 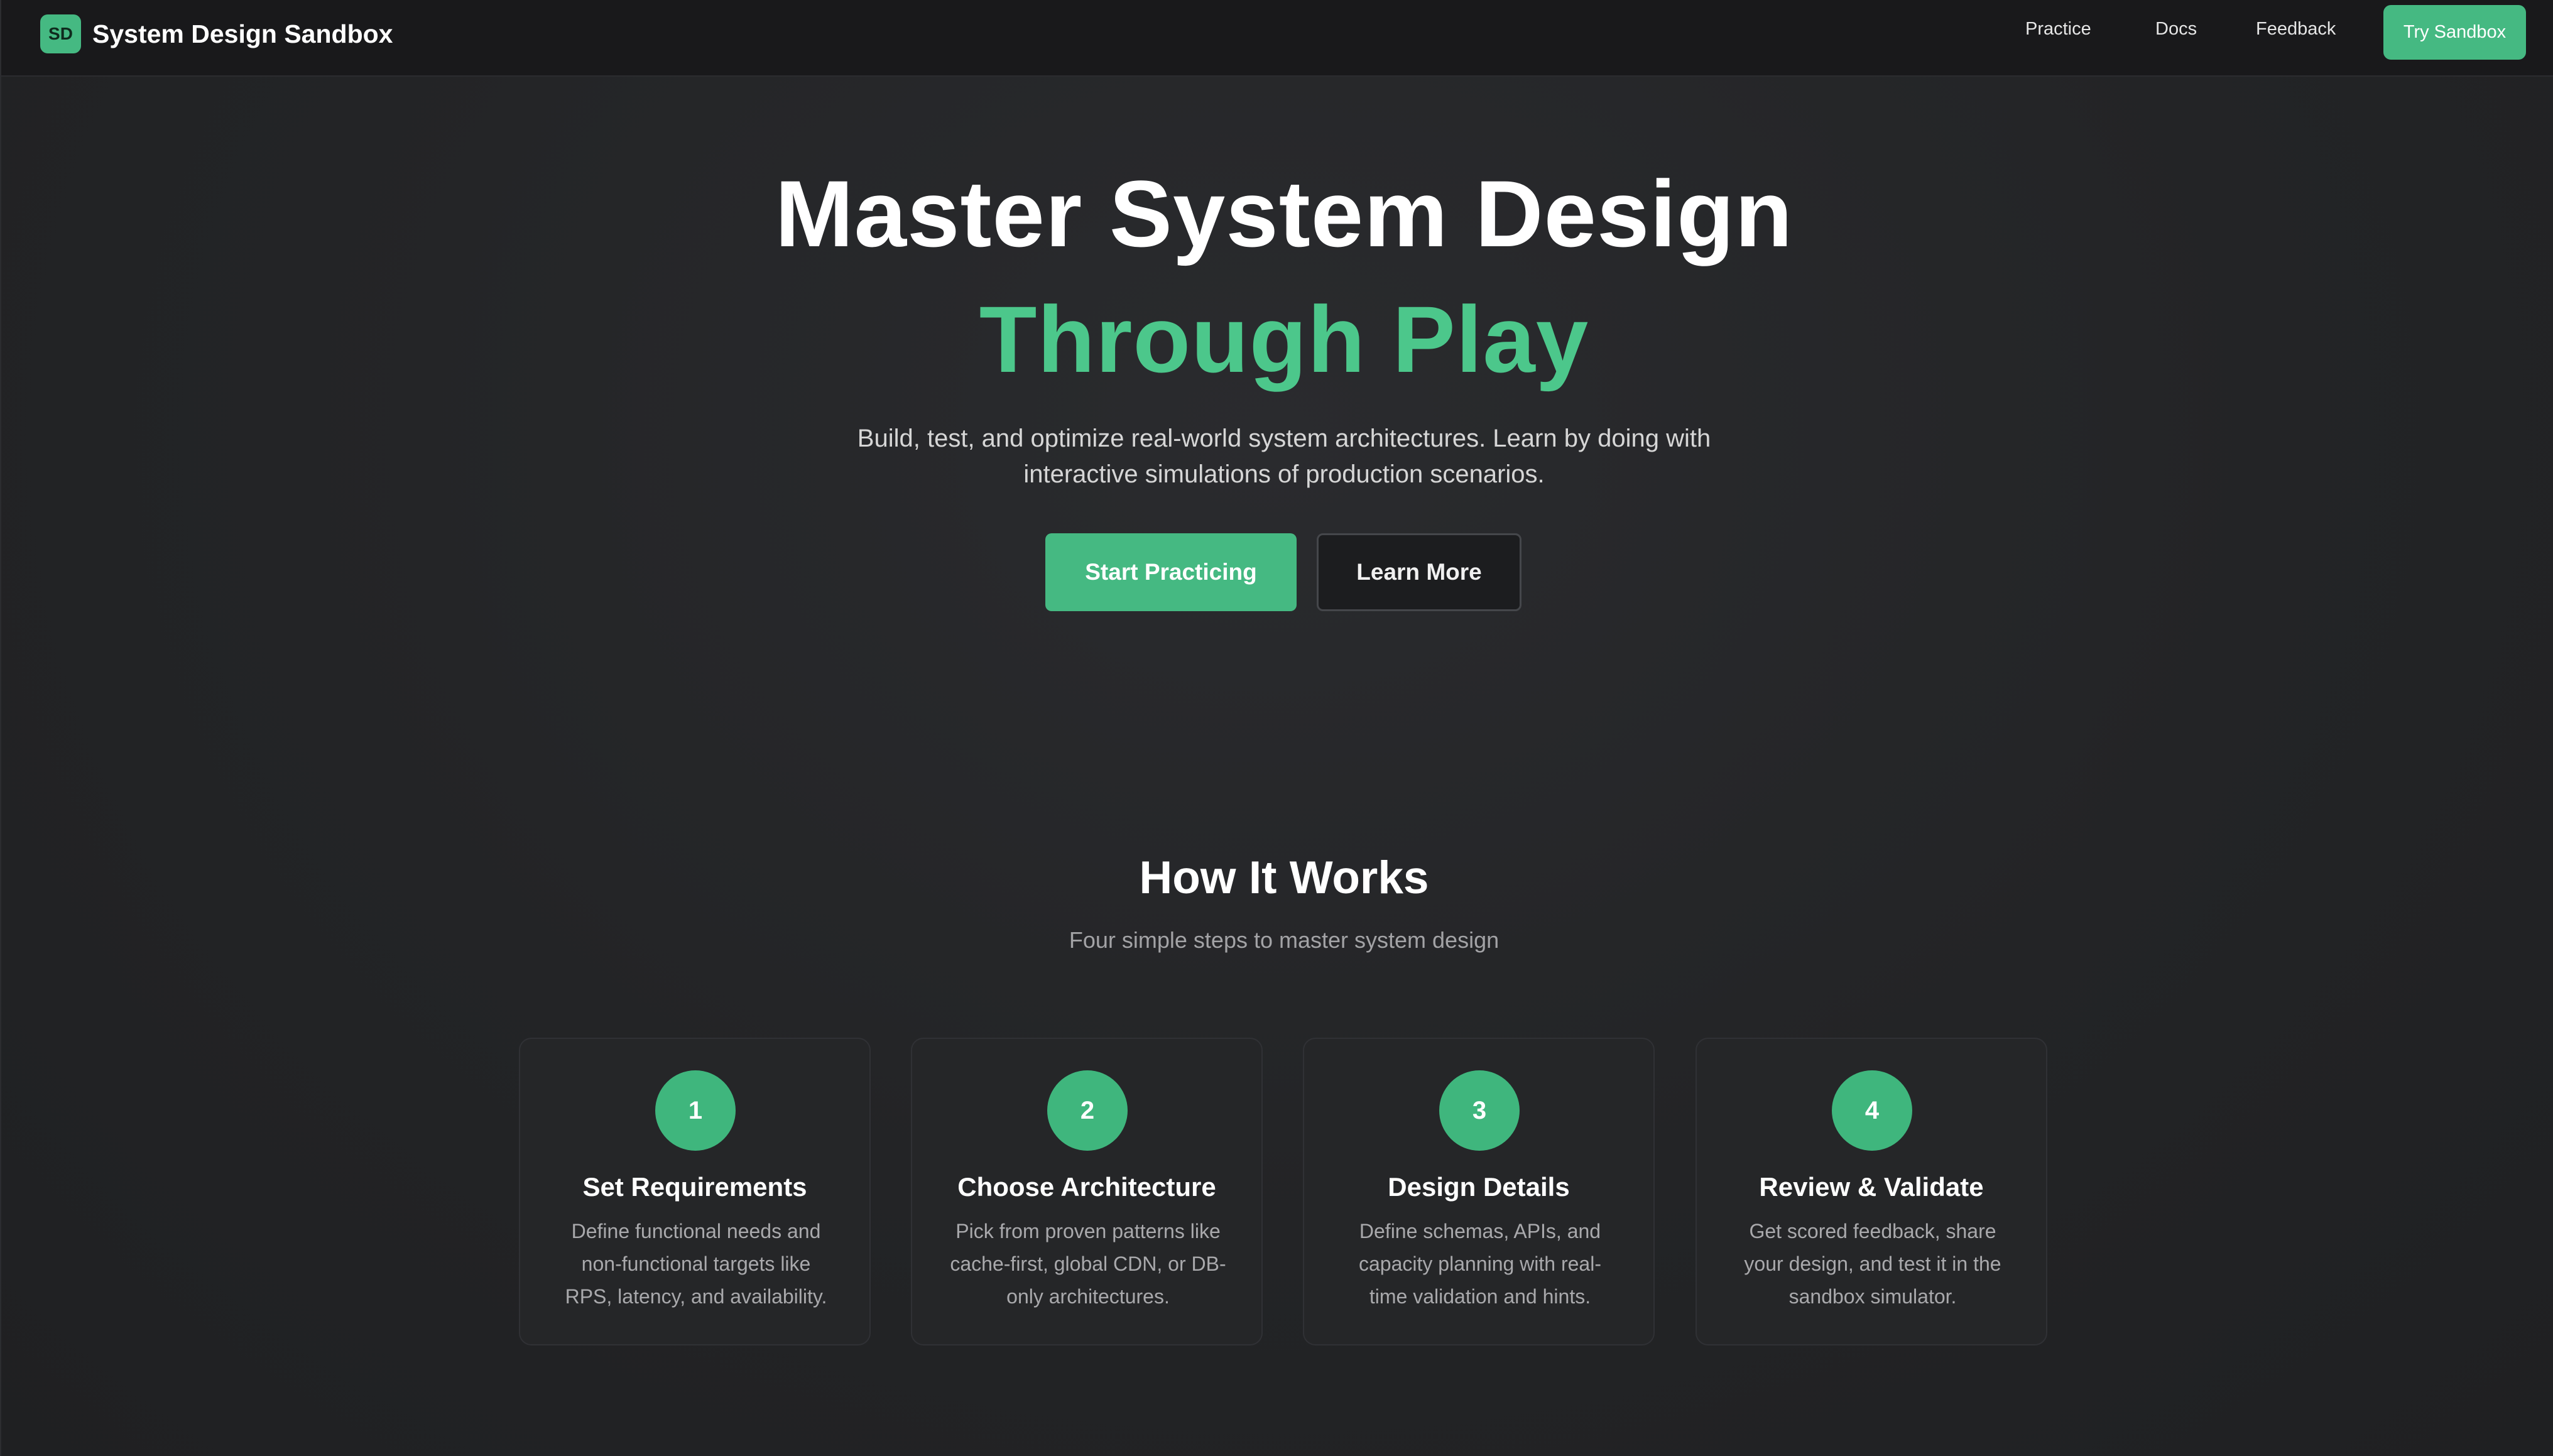 I want to click on step-number-badge: 1, so click(x=695, y=1110).